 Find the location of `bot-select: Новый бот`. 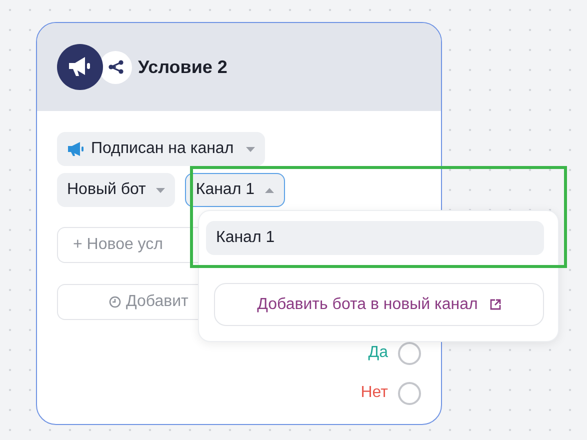

bot-select: Новый бот is located at coordinates (116, 190).